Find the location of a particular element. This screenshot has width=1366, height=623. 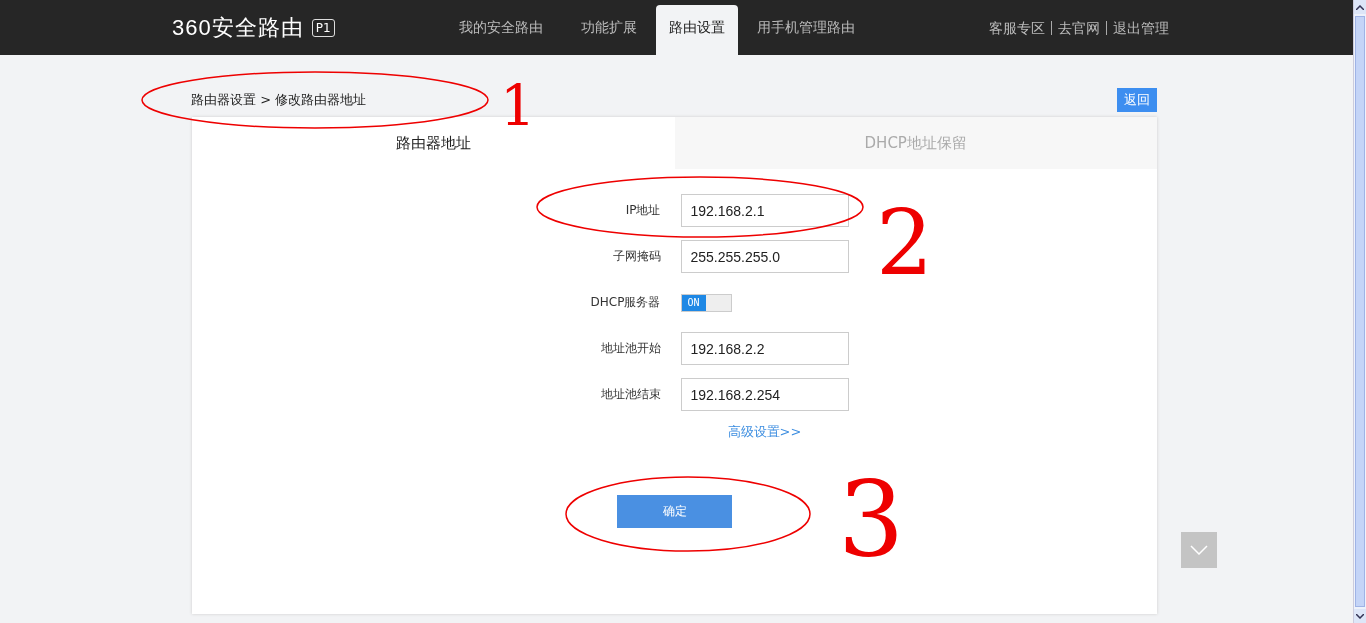

toggle-switch: ON is located at coordinates (706, 302).